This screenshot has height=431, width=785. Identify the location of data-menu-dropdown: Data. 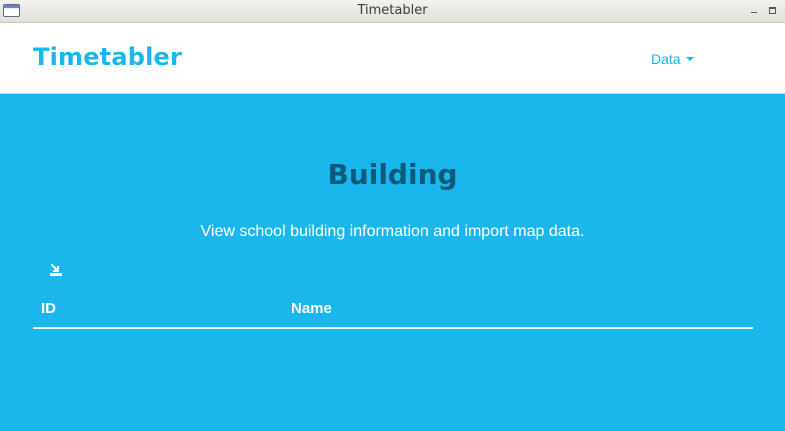
(672, 59).